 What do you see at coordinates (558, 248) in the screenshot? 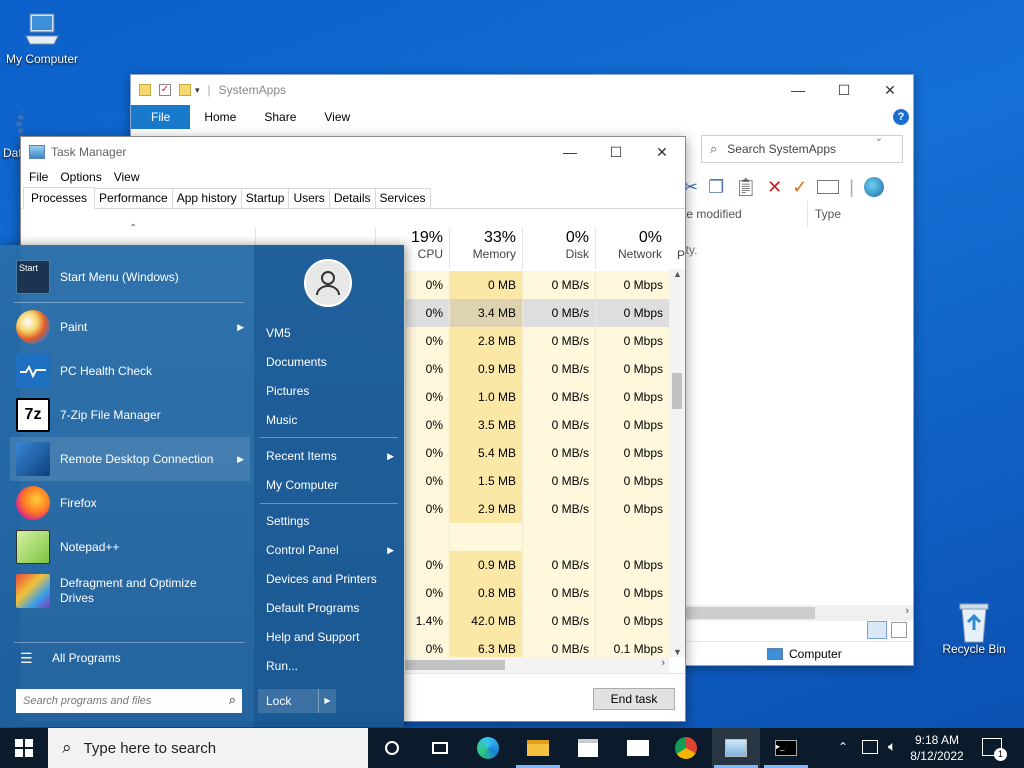
I see `column-disk: 0% Disk` at bounding box center [558, 248].